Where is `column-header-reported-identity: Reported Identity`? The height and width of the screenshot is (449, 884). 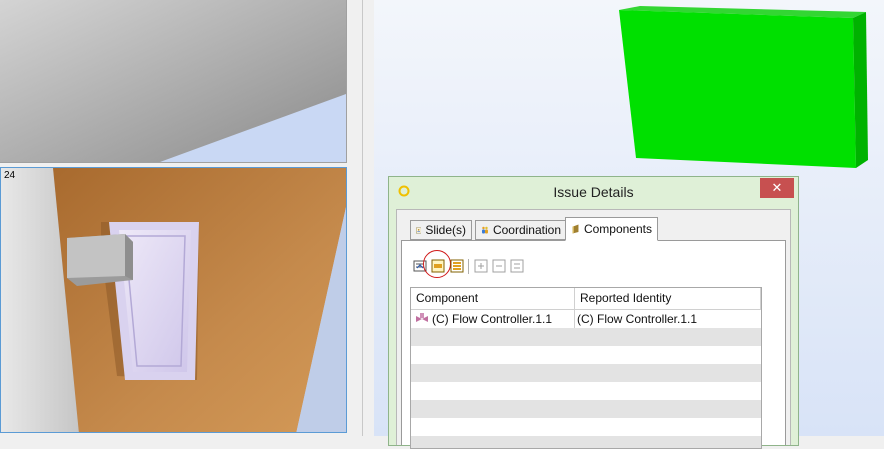
column-header-reported-identity: Reported Identity is located at coordinates (668, 299).